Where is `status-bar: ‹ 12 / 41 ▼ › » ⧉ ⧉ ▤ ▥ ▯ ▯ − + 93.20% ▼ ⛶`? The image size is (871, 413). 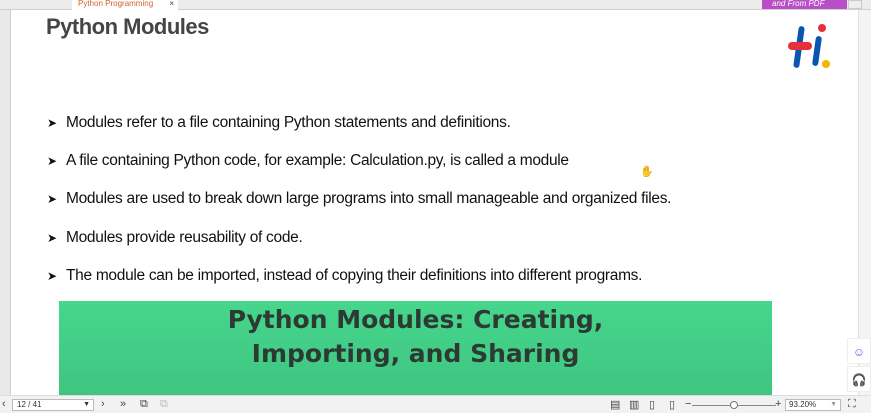 status-bar: ‹ 12 / 41 ▼ › » ⧉ ⧉ ▤ ▥ ▯ ▯ − + 93.20% ▼ ⛶ is located at coordinates (435, 404).